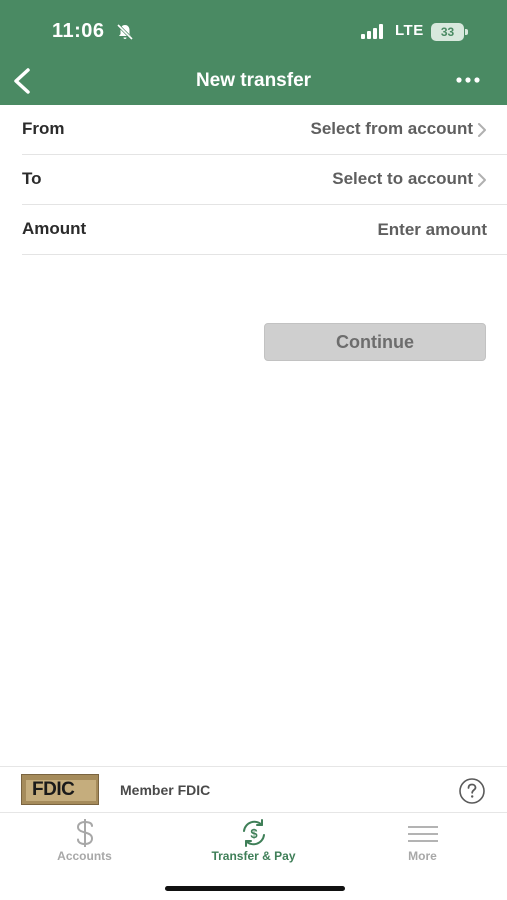 This screenshot has width=507, height=900. I want to click on battery-icon: 33, so click(450, 32).